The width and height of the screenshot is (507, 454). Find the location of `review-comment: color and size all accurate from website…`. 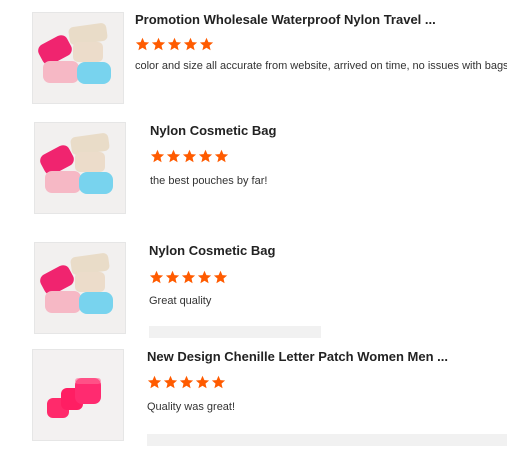

review-comment: color and size all accurate from website… is located at coordinates (321, 66).